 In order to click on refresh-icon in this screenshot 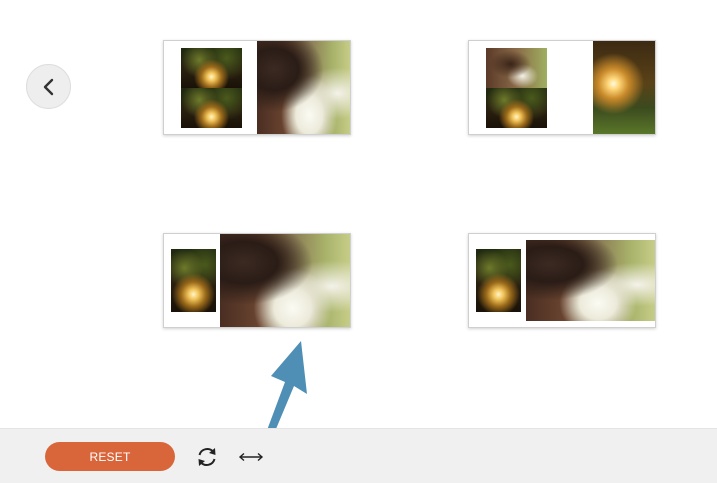, I will do `click(207, 457)`.